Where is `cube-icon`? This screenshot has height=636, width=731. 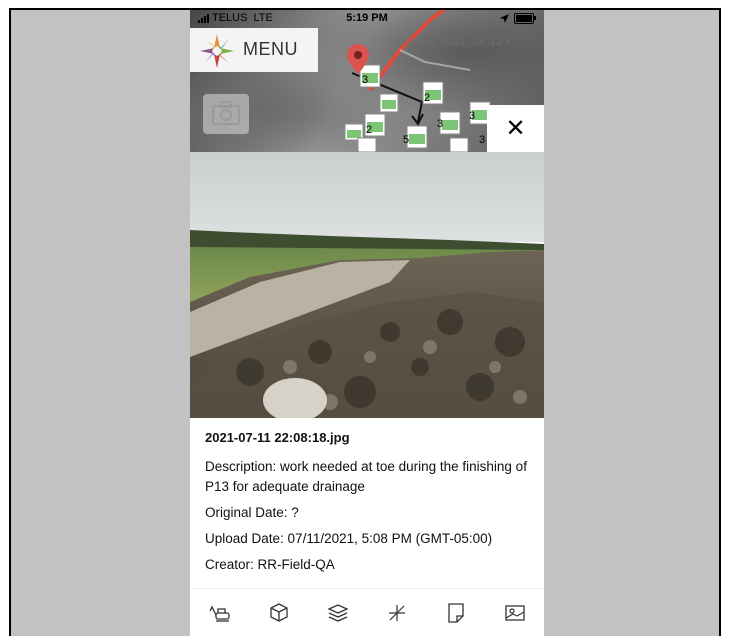 cube-icon is located at coordinates (278, 612).